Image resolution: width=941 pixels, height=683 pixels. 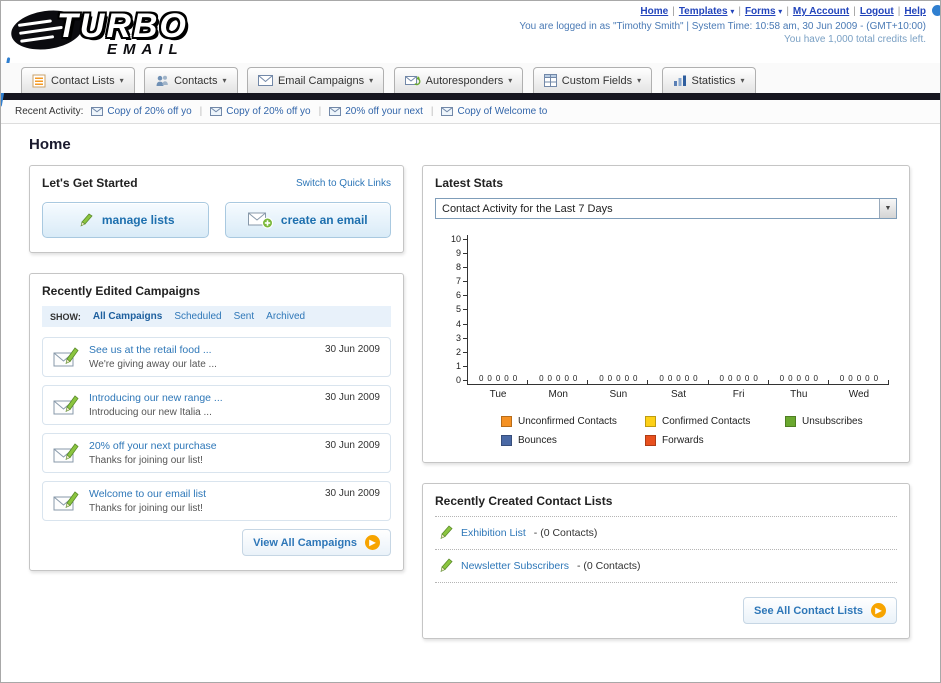 I want to click on filter-scheduled: Scheduled, so click(x=197, y=316).